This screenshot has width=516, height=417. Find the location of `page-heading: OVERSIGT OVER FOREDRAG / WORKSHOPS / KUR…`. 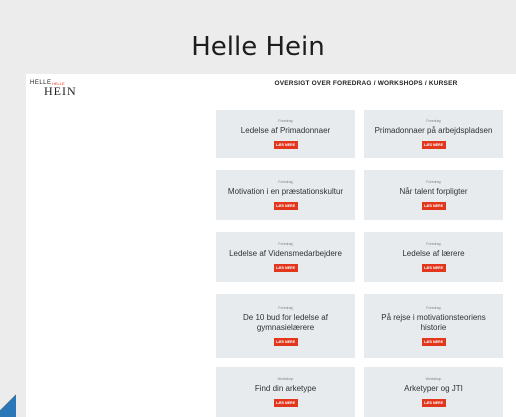

page-heading: OVERSIGT OVER FOREDRAG / WORKSHOPS / KUR… is located at coordinates (366, 83).